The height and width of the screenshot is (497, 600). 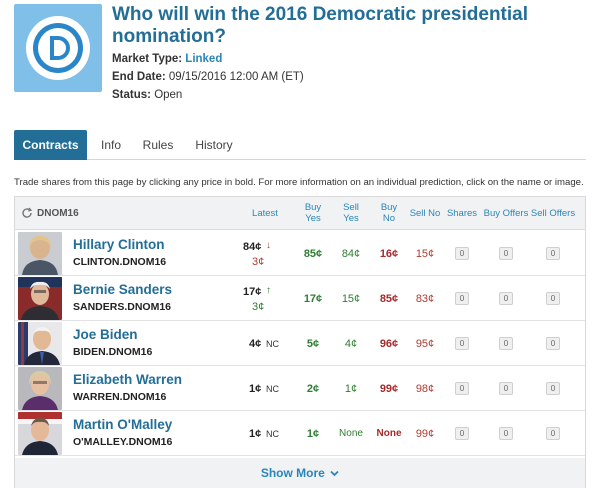 What do you see at coordinates (50, 145) in the screenshot?
I see `tab-contracts: Contracts` at bounding box center [50, 145].